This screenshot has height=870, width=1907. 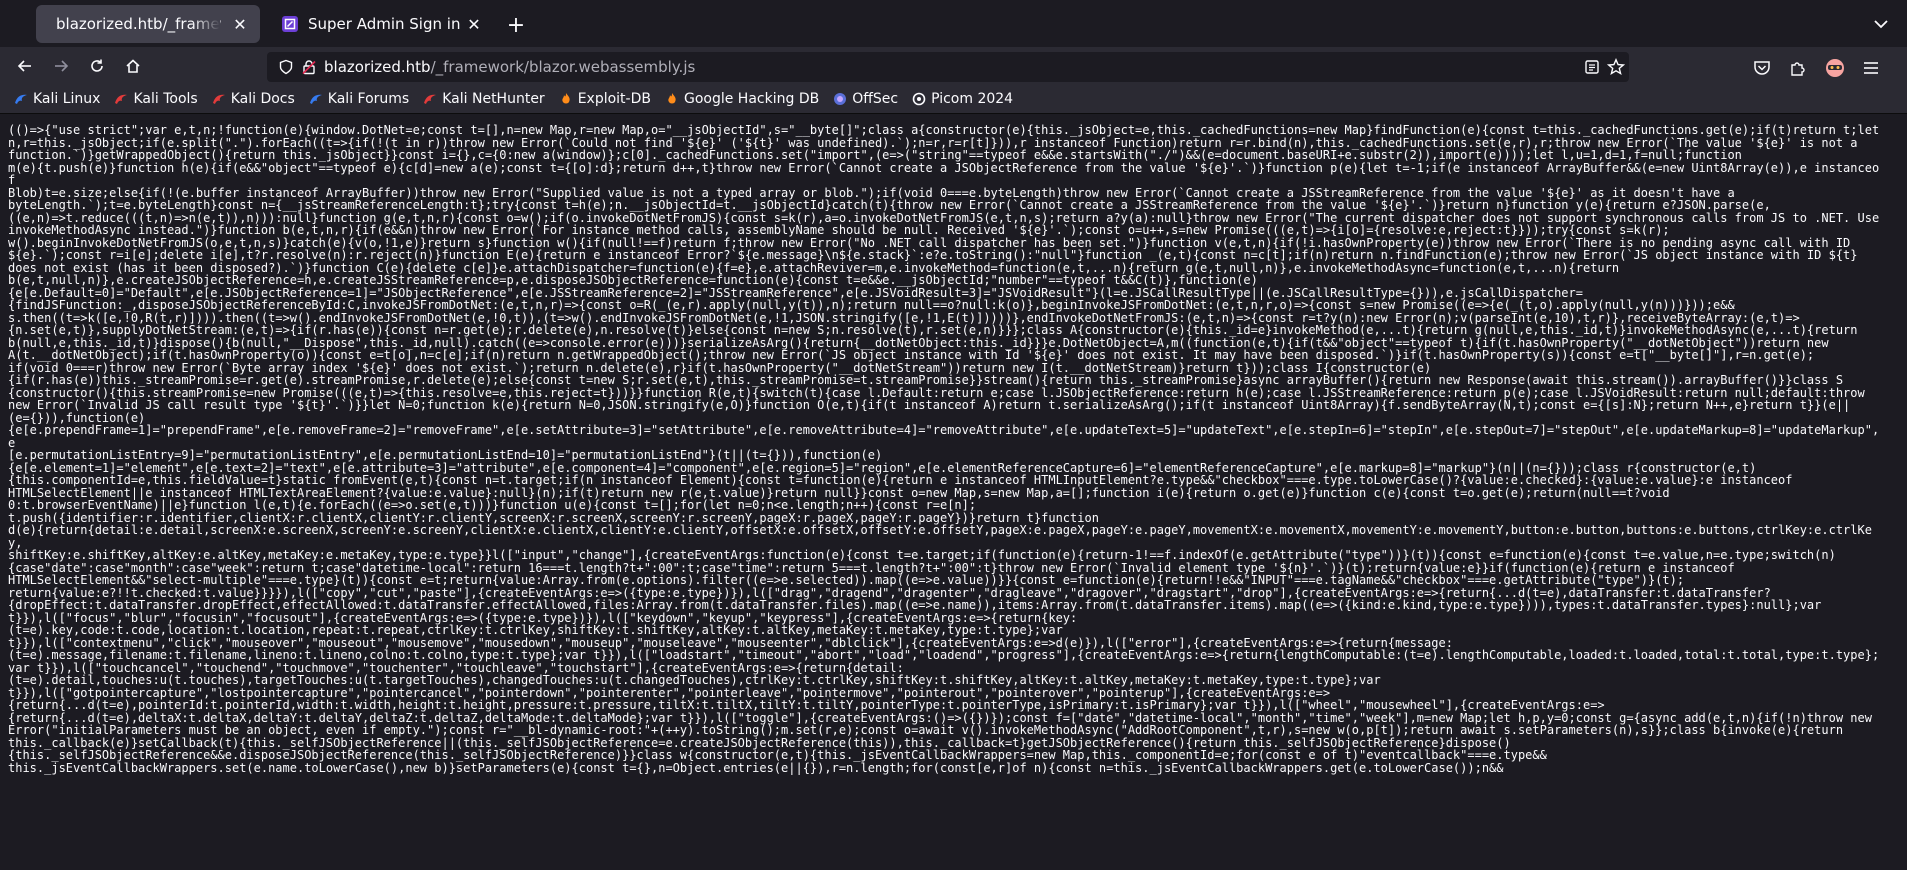 I want to click on bookmark-label: Exploit-DB, so click(x=614, y=99).